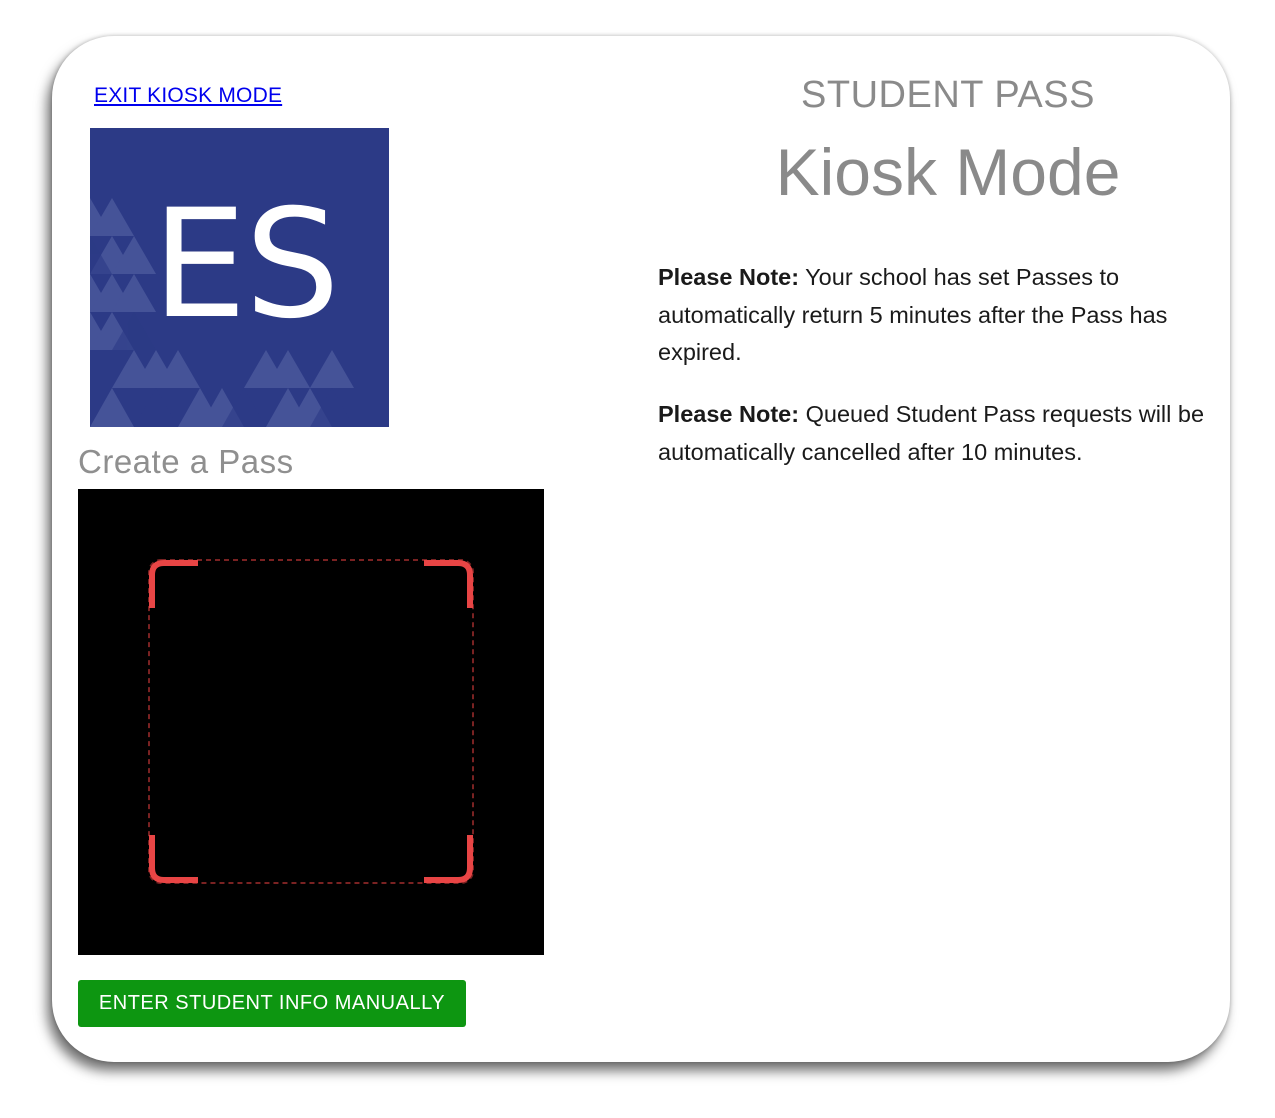  I want to click on logo-lettering: ES, so click(246, 265).